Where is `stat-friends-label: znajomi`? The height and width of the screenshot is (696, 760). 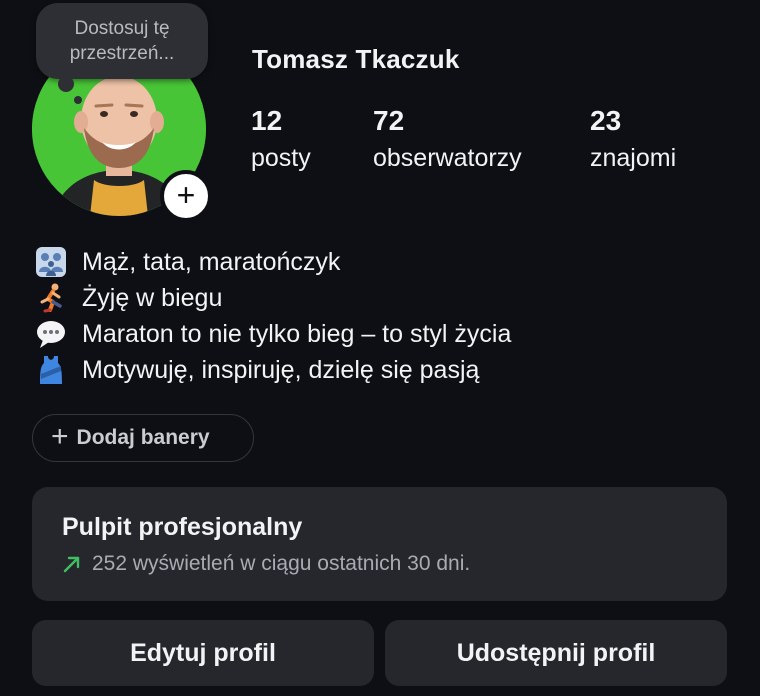 stat-friends-label: znajomi is located at coordinates (633, 158).